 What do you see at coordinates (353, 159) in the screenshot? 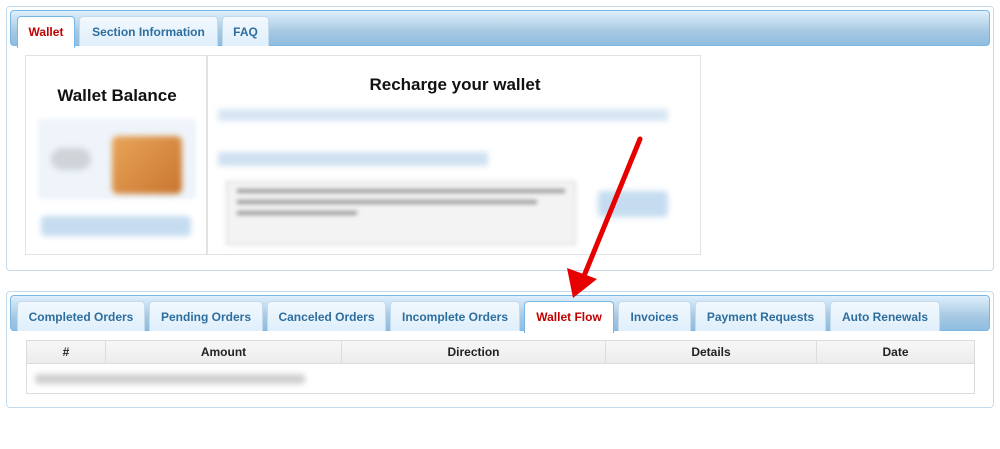
I see `recharge-label-blurred` at bounding box center [353, 159].